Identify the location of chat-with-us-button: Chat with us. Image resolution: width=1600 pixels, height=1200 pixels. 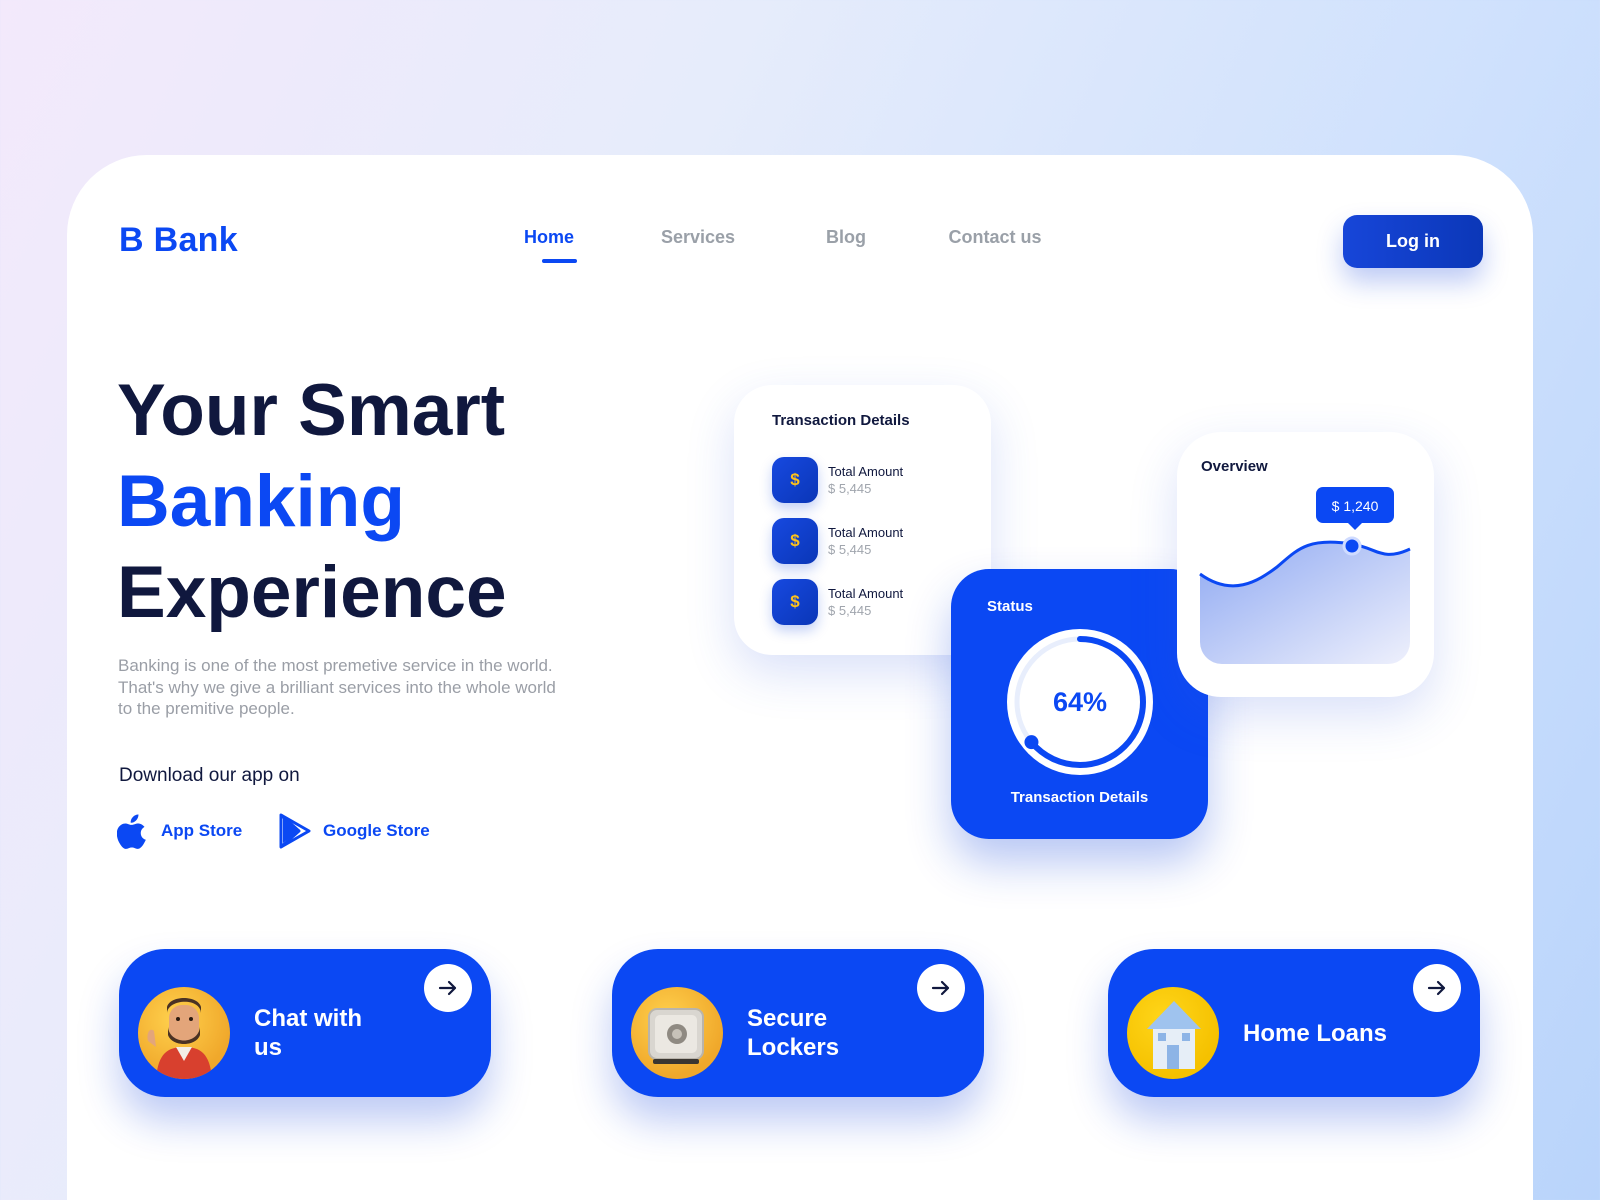
(305, 1023).